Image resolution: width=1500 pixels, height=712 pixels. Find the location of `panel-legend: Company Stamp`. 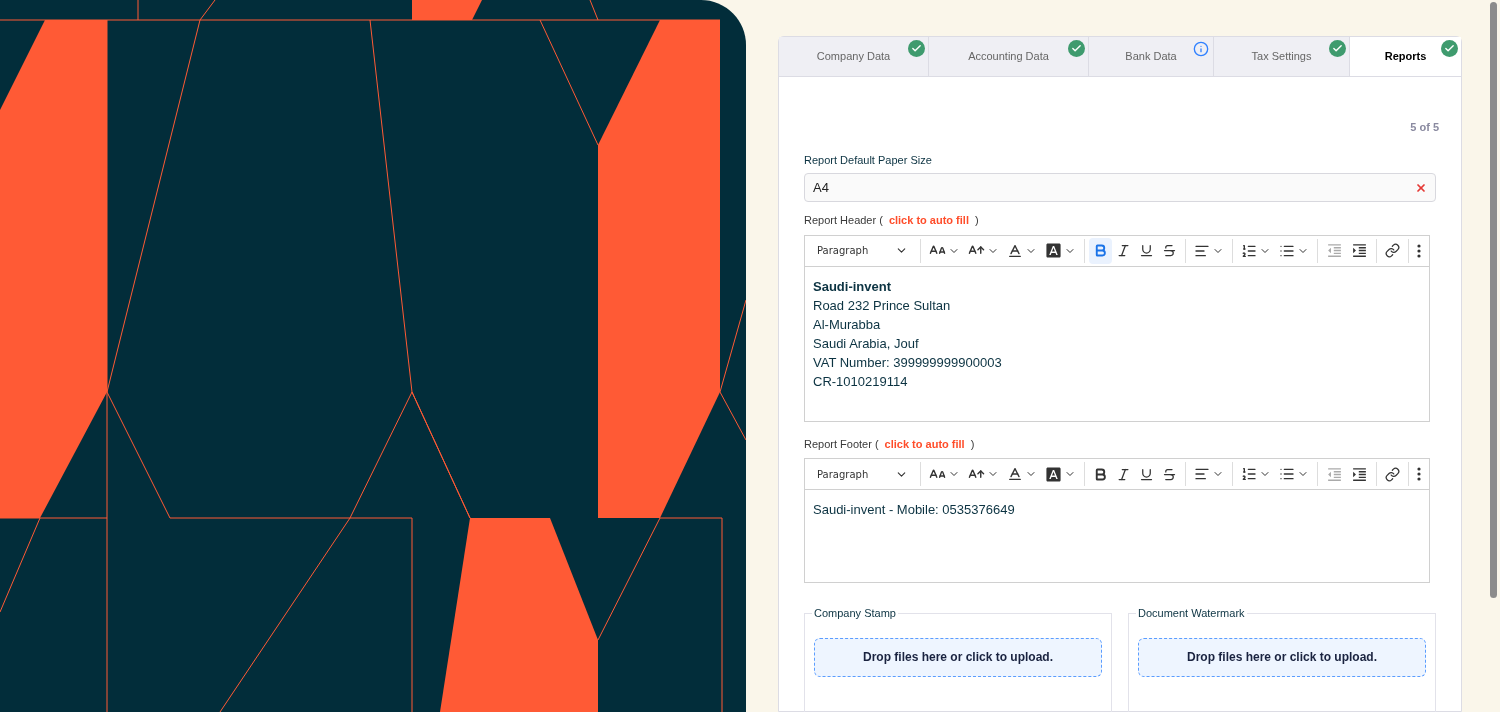

panel-legend: Company Stamp is located at coordinates (855, 613).